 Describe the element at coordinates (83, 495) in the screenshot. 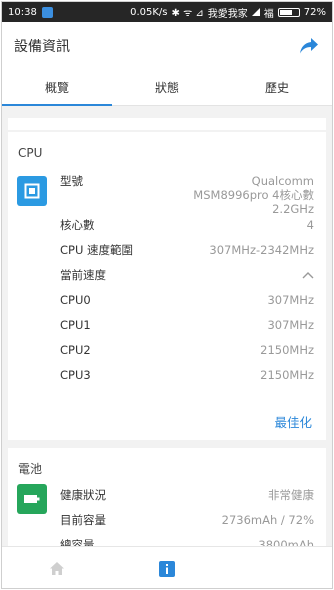

I see `battery-health-label: 健康狀況` at that location.